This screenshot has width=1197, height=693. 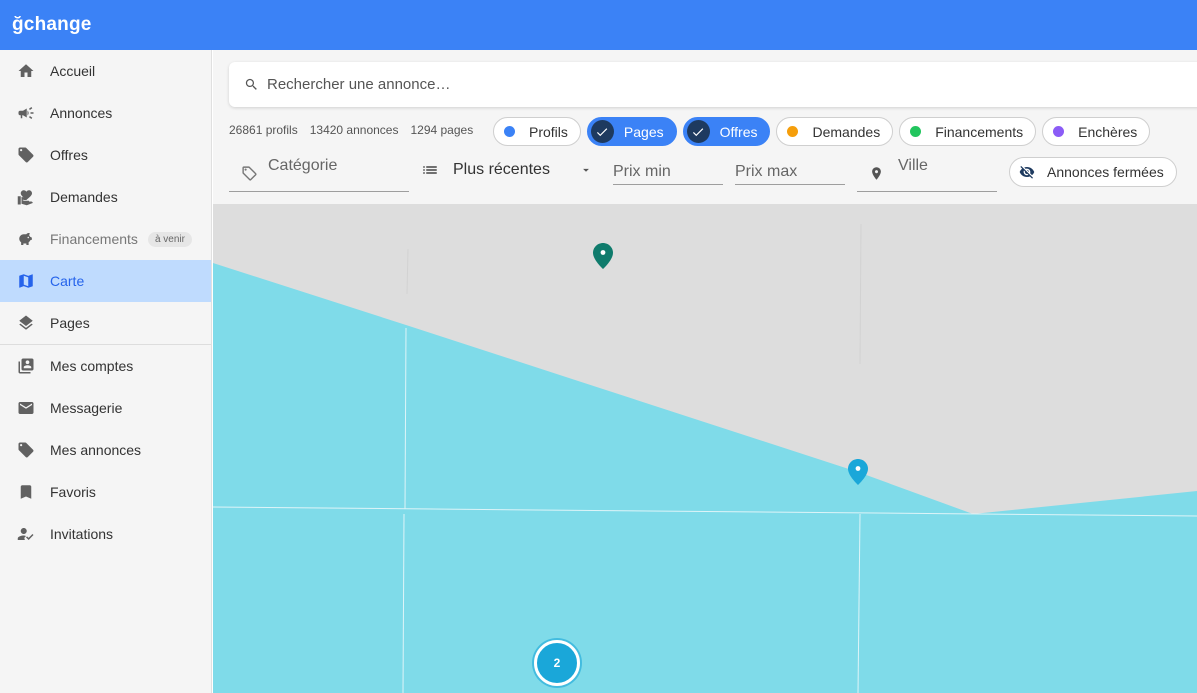 I want to click on coming-soon-badge: à venir, so click(x=169, y=239).